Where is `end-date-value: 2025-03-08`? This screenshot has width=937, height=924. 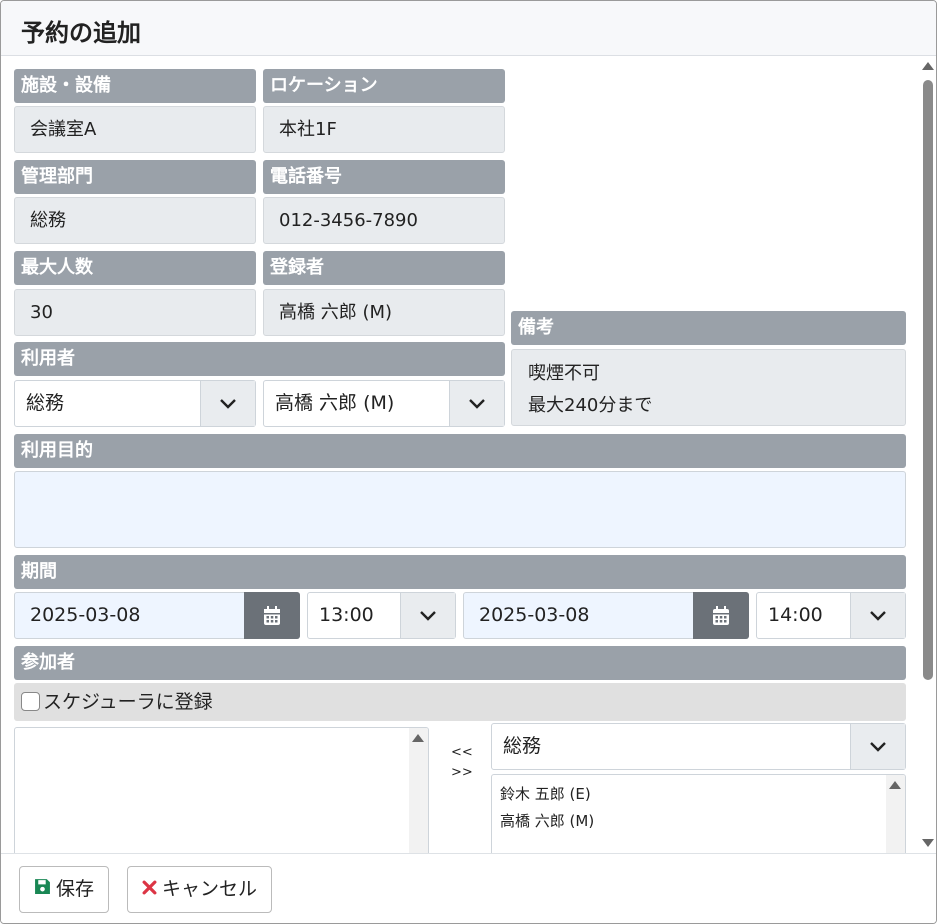 end-date-value: 2025-03-08 is located at coordinates (534, 615).